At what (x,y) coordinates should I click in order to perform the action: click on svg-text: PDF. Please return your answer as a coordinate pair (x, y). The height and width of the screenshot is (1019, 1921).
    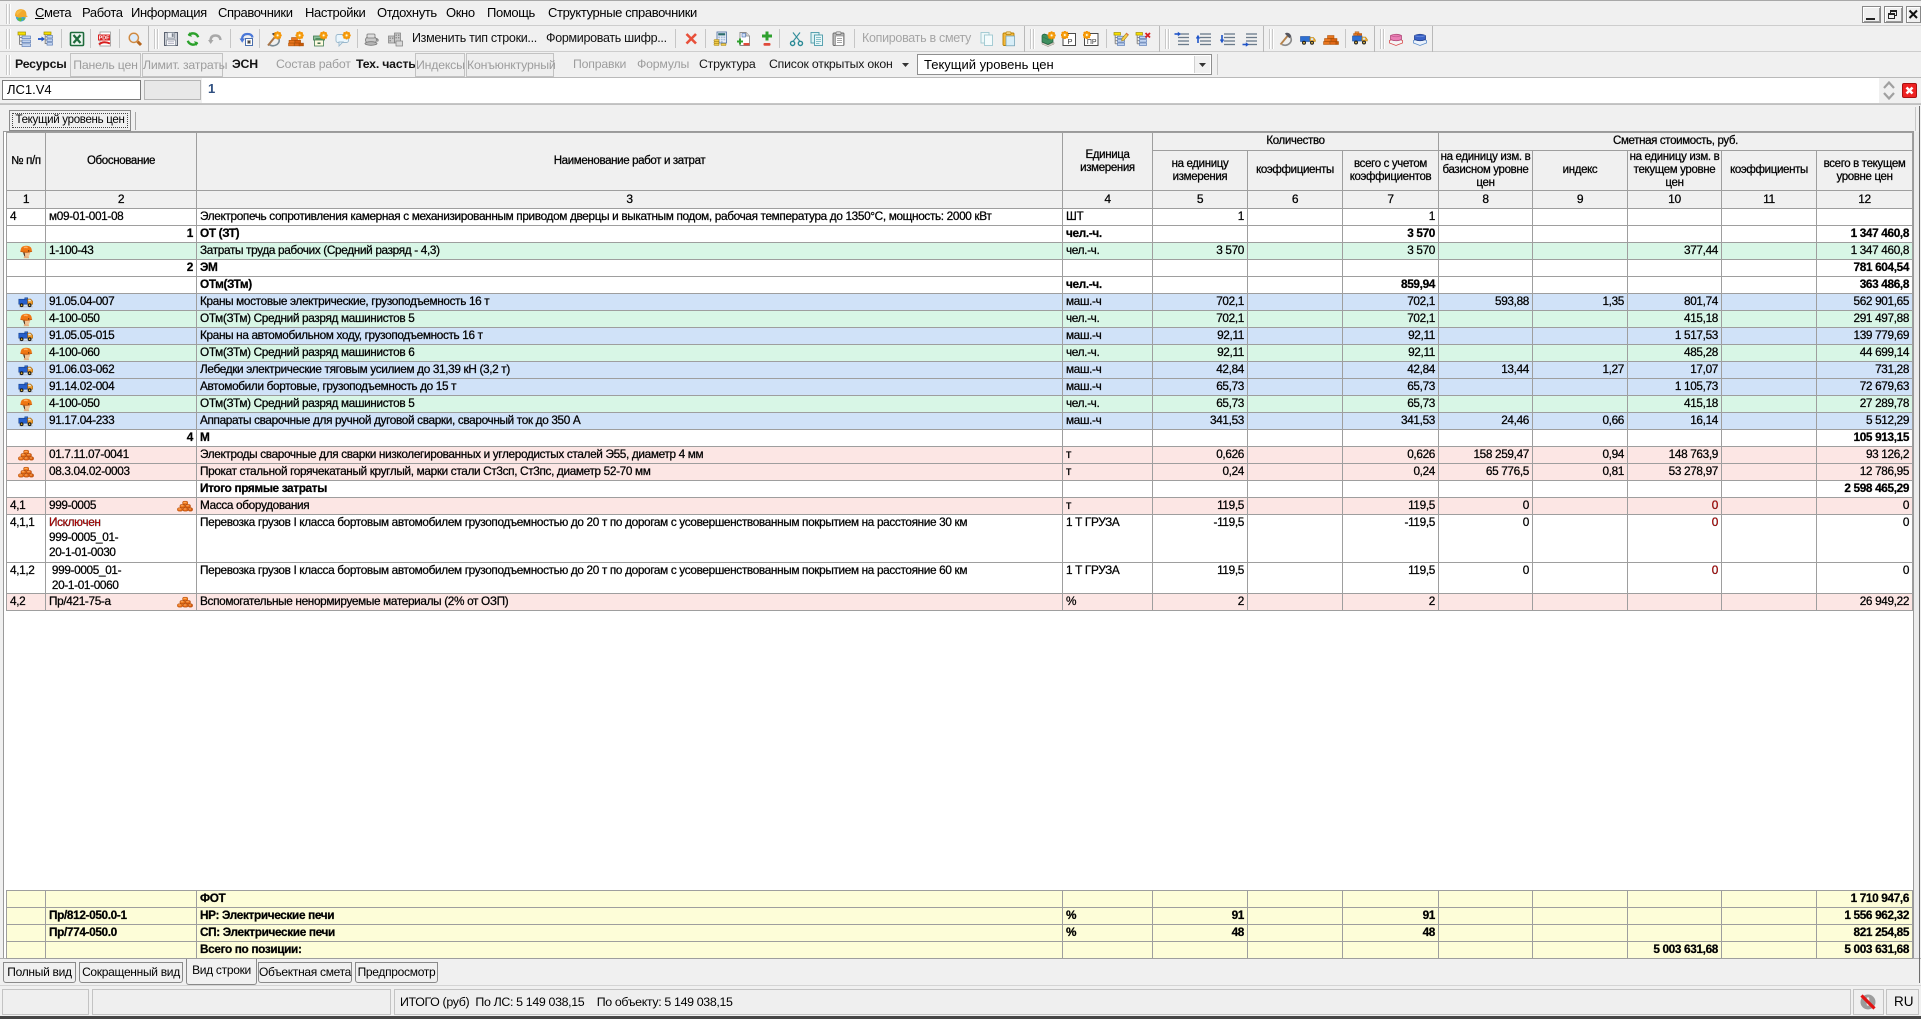
    Looking at the image, I should click on (104, 39).